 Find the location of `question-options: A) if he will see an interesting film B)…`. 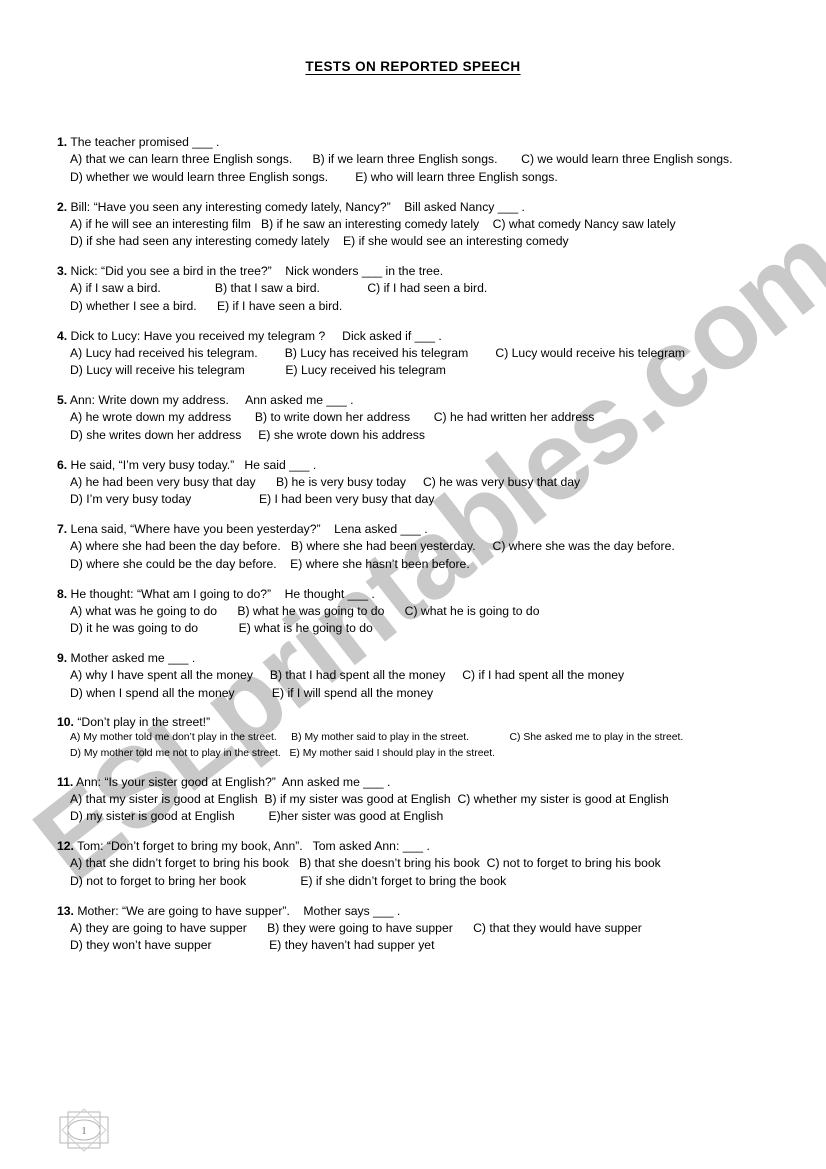

question-options: A) if he will see an interesting film B)… is located at coordinates (428, 233).